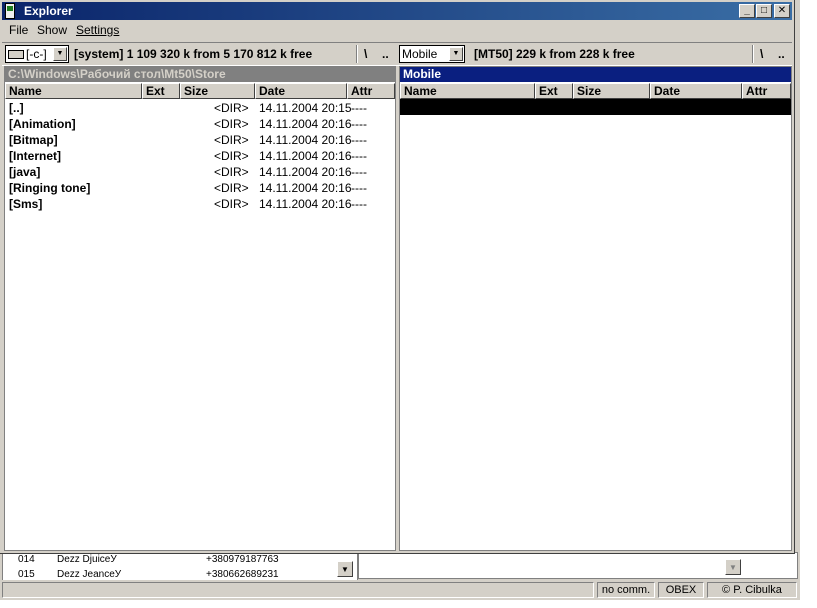 This screenshot has height=608, width=817. What do you see at coordinates (200, 74) in the screenshot?
I see `left-path-bar: C:\Windows\Рабочий стол\Mt50\Store` at bounding box center [200, 74].